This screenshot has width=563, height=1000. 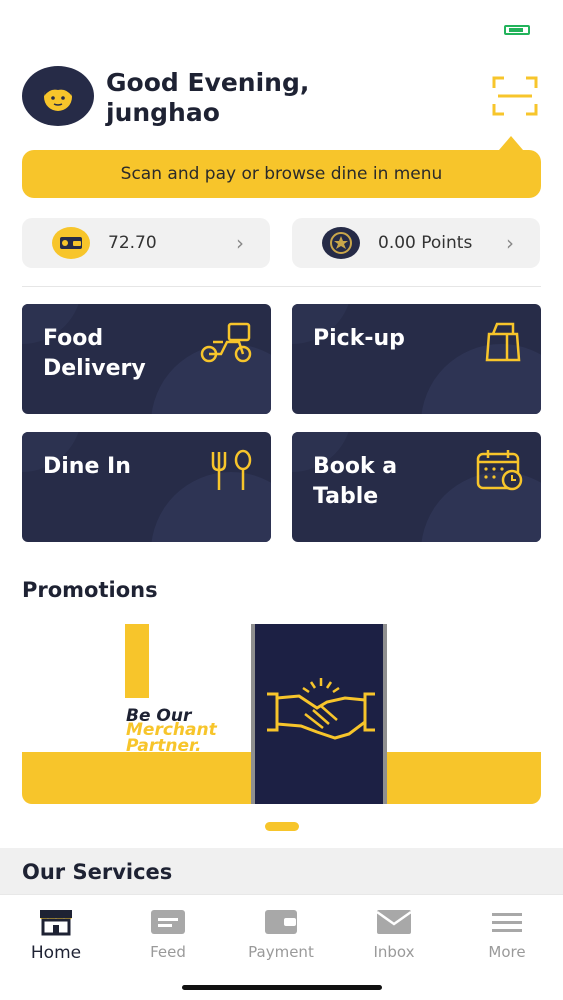 I want to click on food-delivery-tile: Food Delivery, so click(x=146, y=359).